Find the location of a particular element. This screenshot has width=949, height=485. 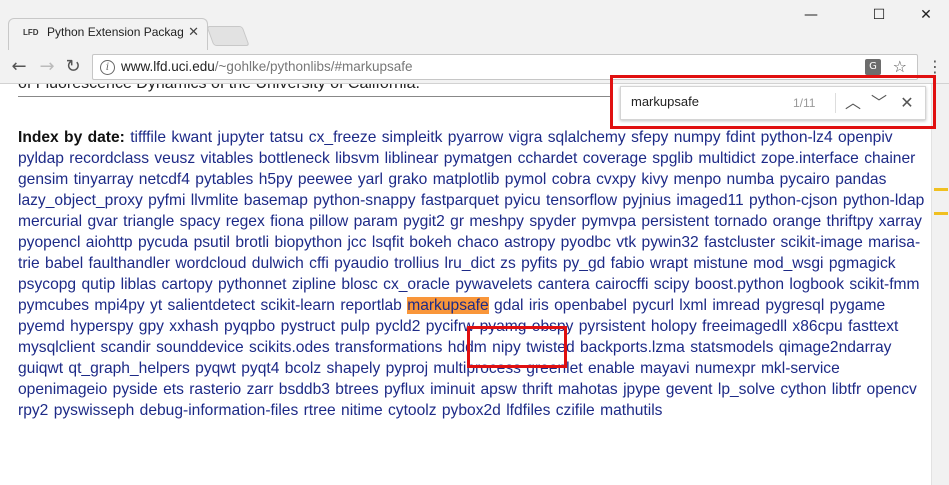

package-link: tinyarray is located at coordinates (104, 179).